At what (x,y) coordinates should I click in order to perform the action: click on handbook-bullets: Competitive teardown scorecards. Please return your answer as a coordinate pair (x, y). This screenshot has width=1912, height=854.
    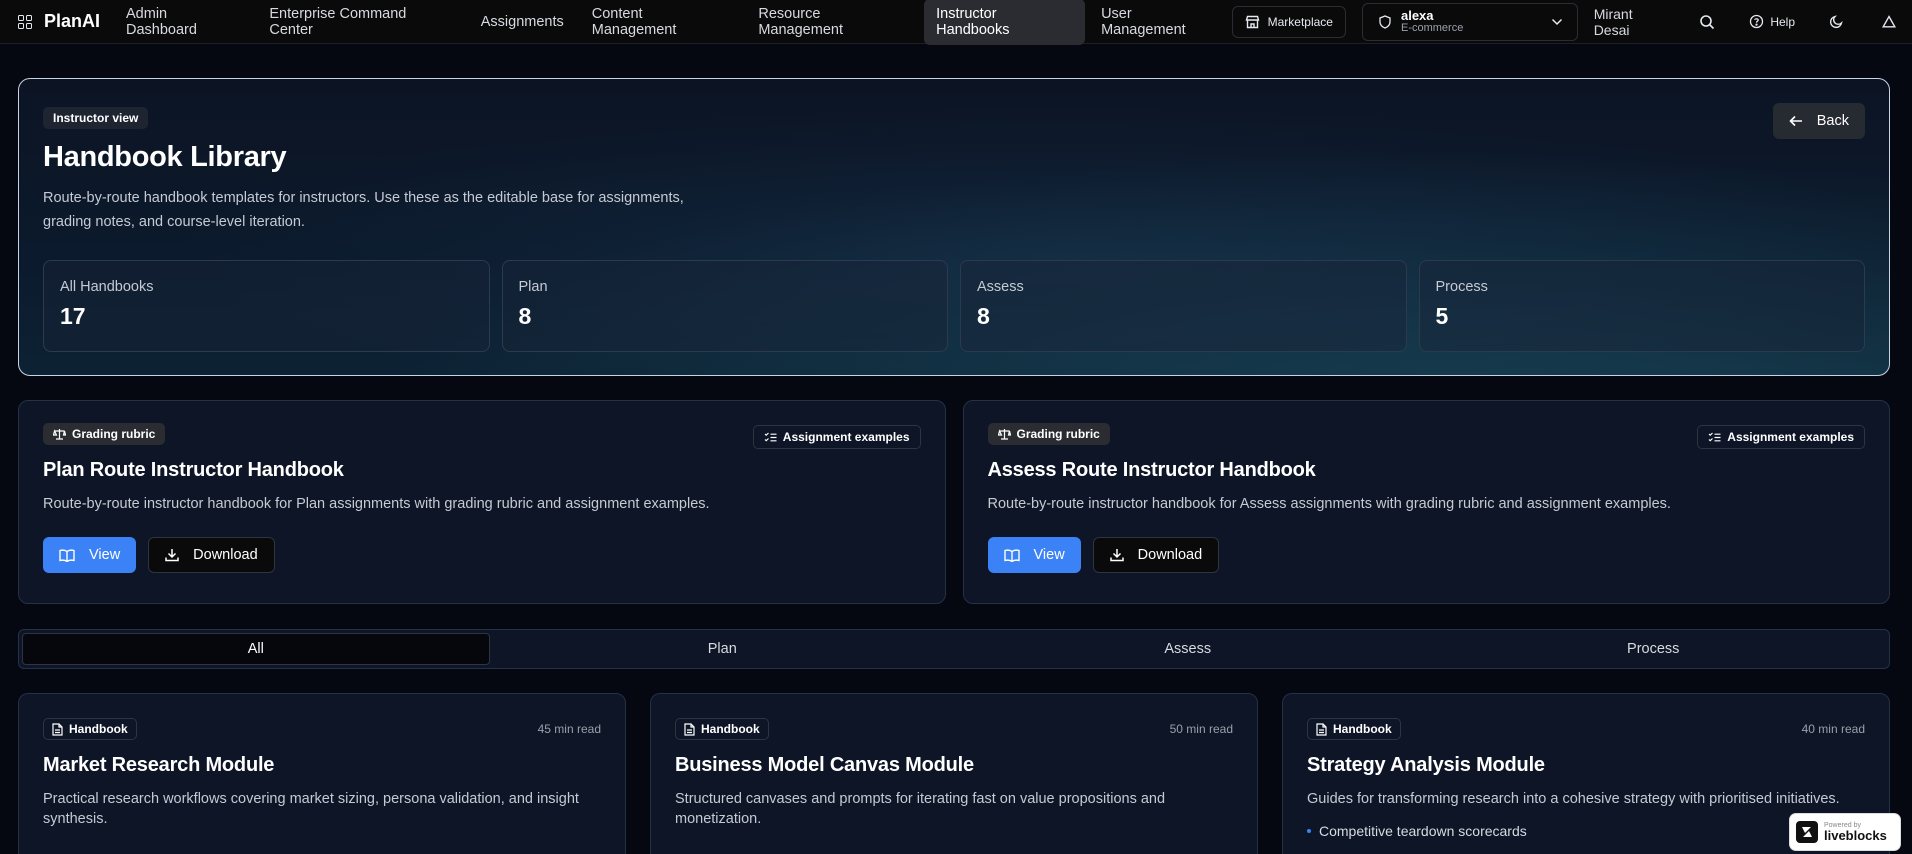
    Looking at the image, I should click on (1586, 831).